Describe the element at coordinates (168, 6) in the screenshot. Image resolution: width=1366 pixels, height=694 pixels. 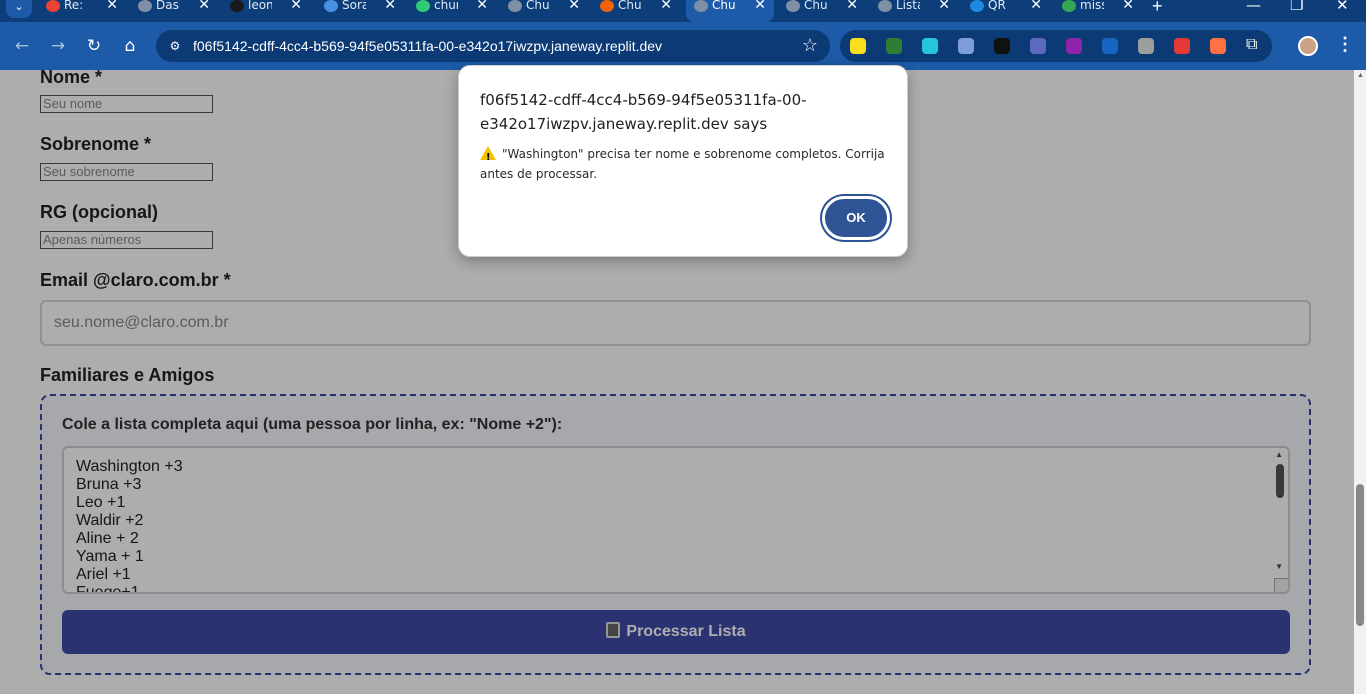
I see `tab-title: Dash` at that location.